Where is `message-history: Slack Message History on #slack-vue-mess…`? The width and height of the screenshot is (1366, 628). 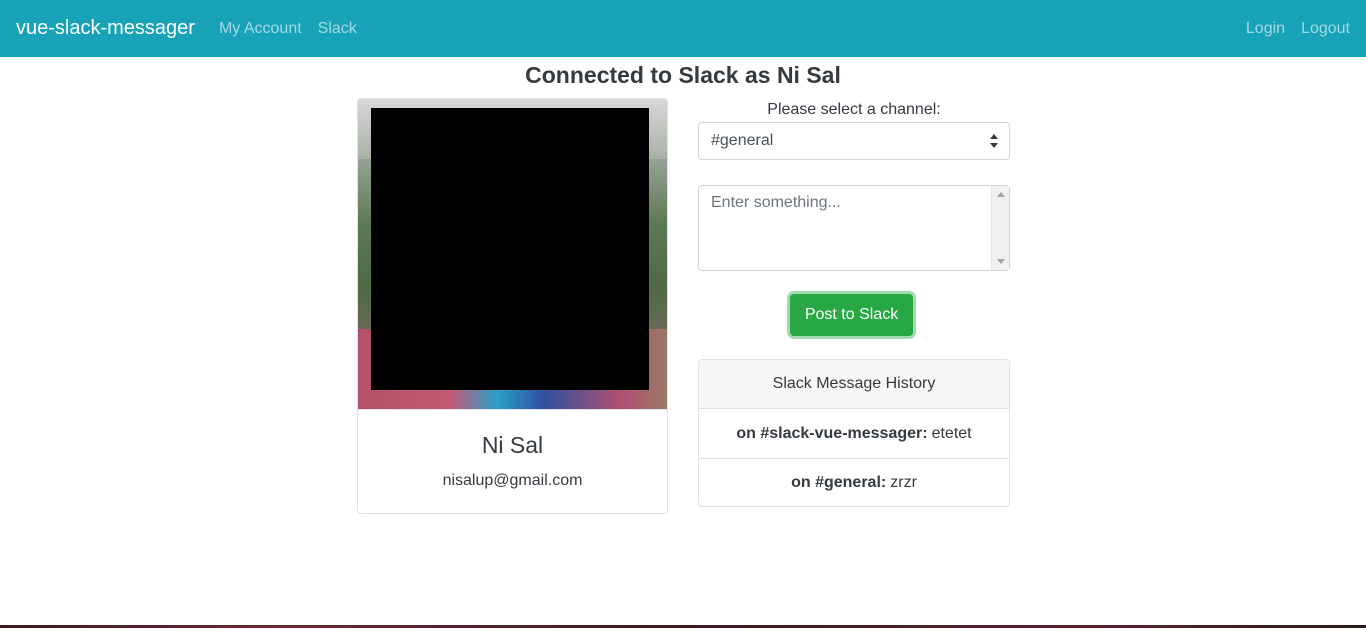
message-history: Slack Message History on #slack-vue-mess… is located at coordinates (854, 433).